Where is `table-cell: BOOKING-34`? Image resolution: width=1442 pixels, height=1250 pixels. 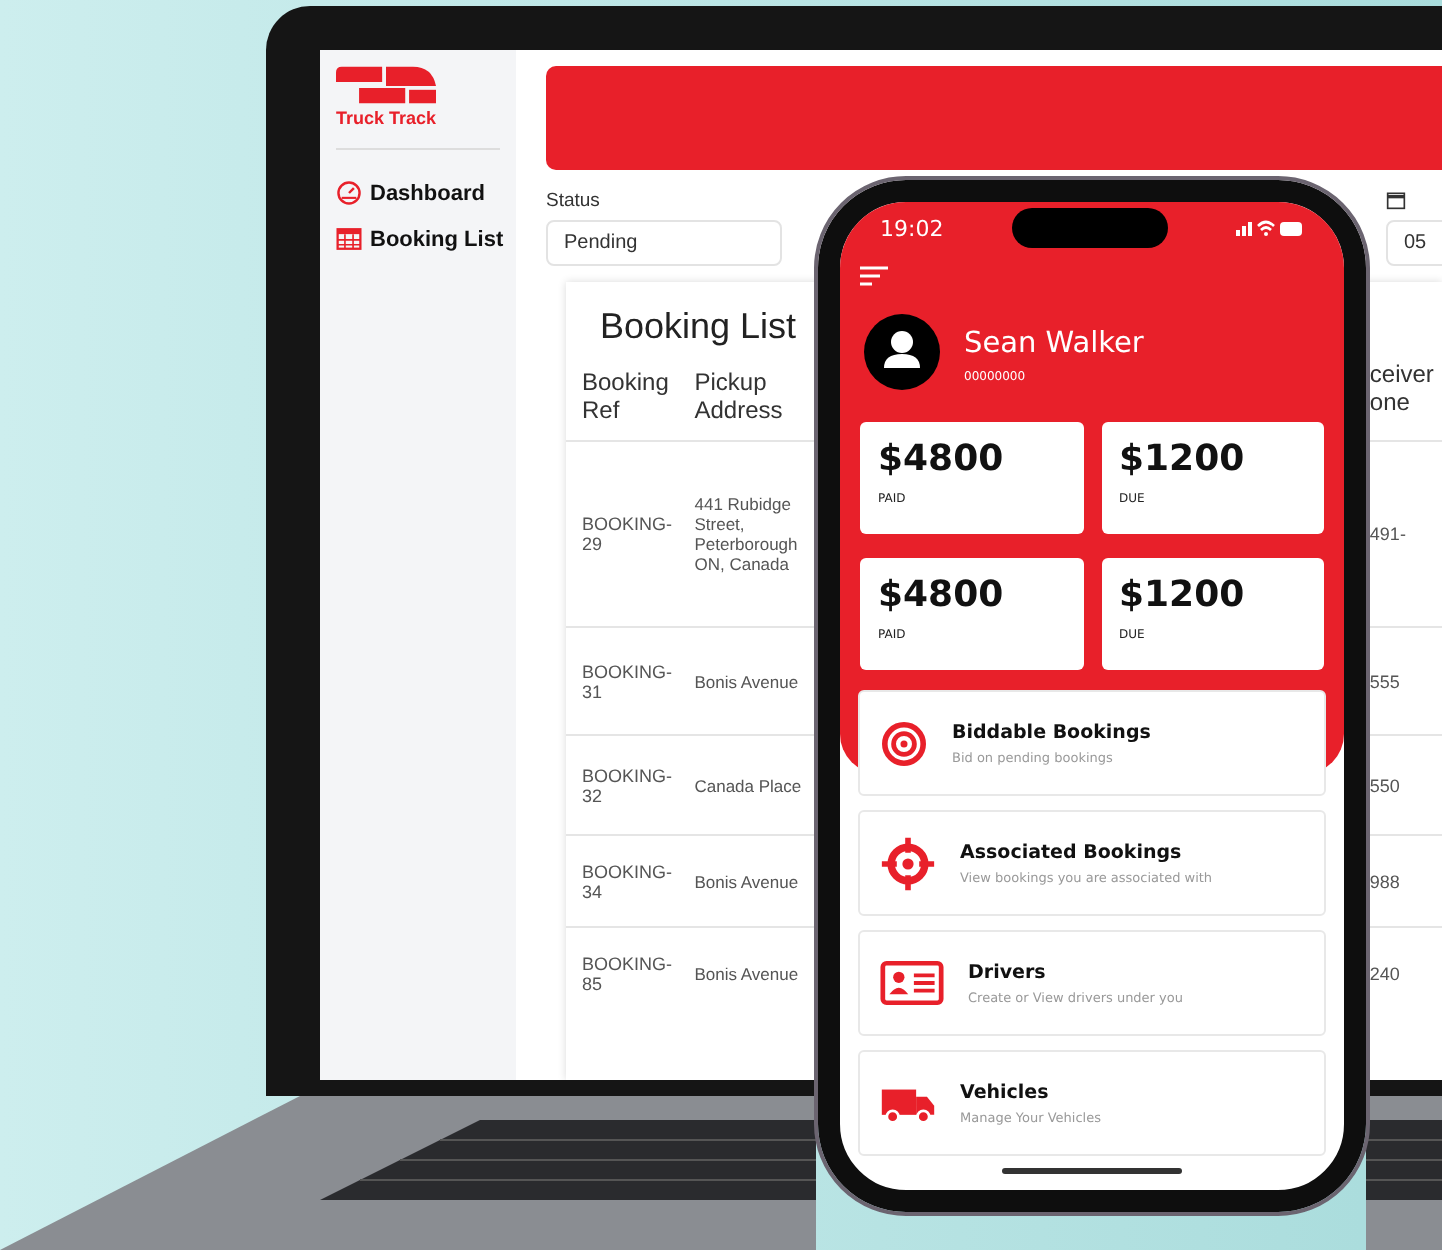
table-cell: BOOKING-34 is located at coordinates (626, 881).